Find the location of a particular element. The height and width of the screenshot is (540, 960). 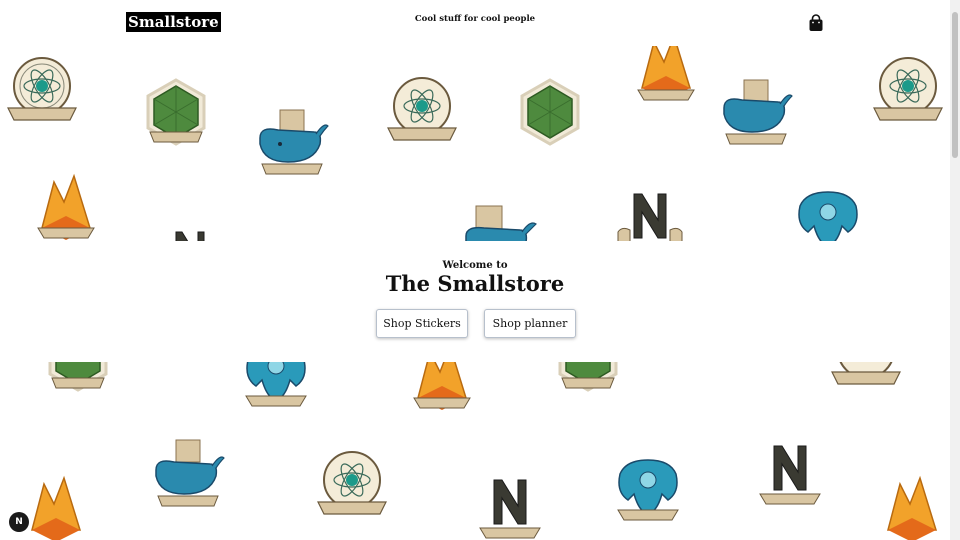

shop-planner-button: Shop planner is located at coordinates (530, 323).